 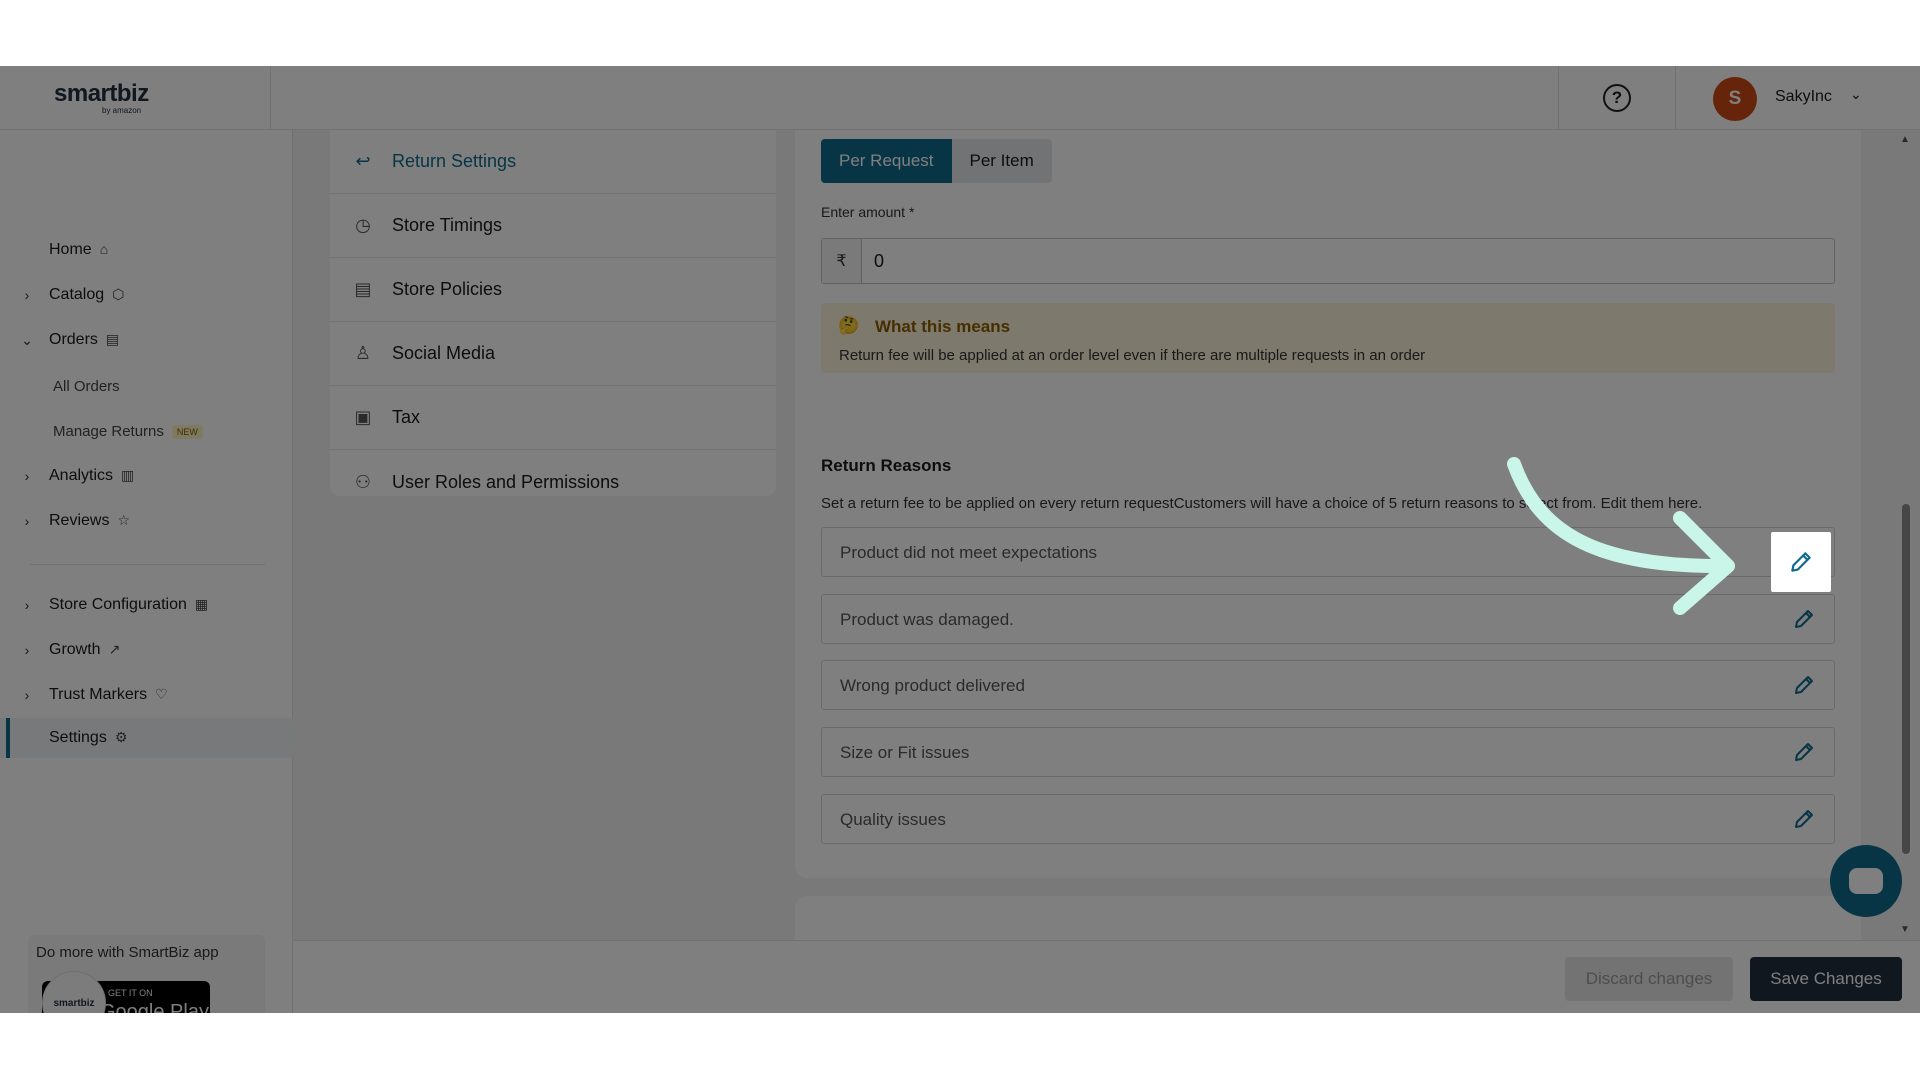 What do you see at coordinates (1328, 685) in the screenshot?
I see `reason-row: Wrong product delivered` at bounding box center [1328, 685].